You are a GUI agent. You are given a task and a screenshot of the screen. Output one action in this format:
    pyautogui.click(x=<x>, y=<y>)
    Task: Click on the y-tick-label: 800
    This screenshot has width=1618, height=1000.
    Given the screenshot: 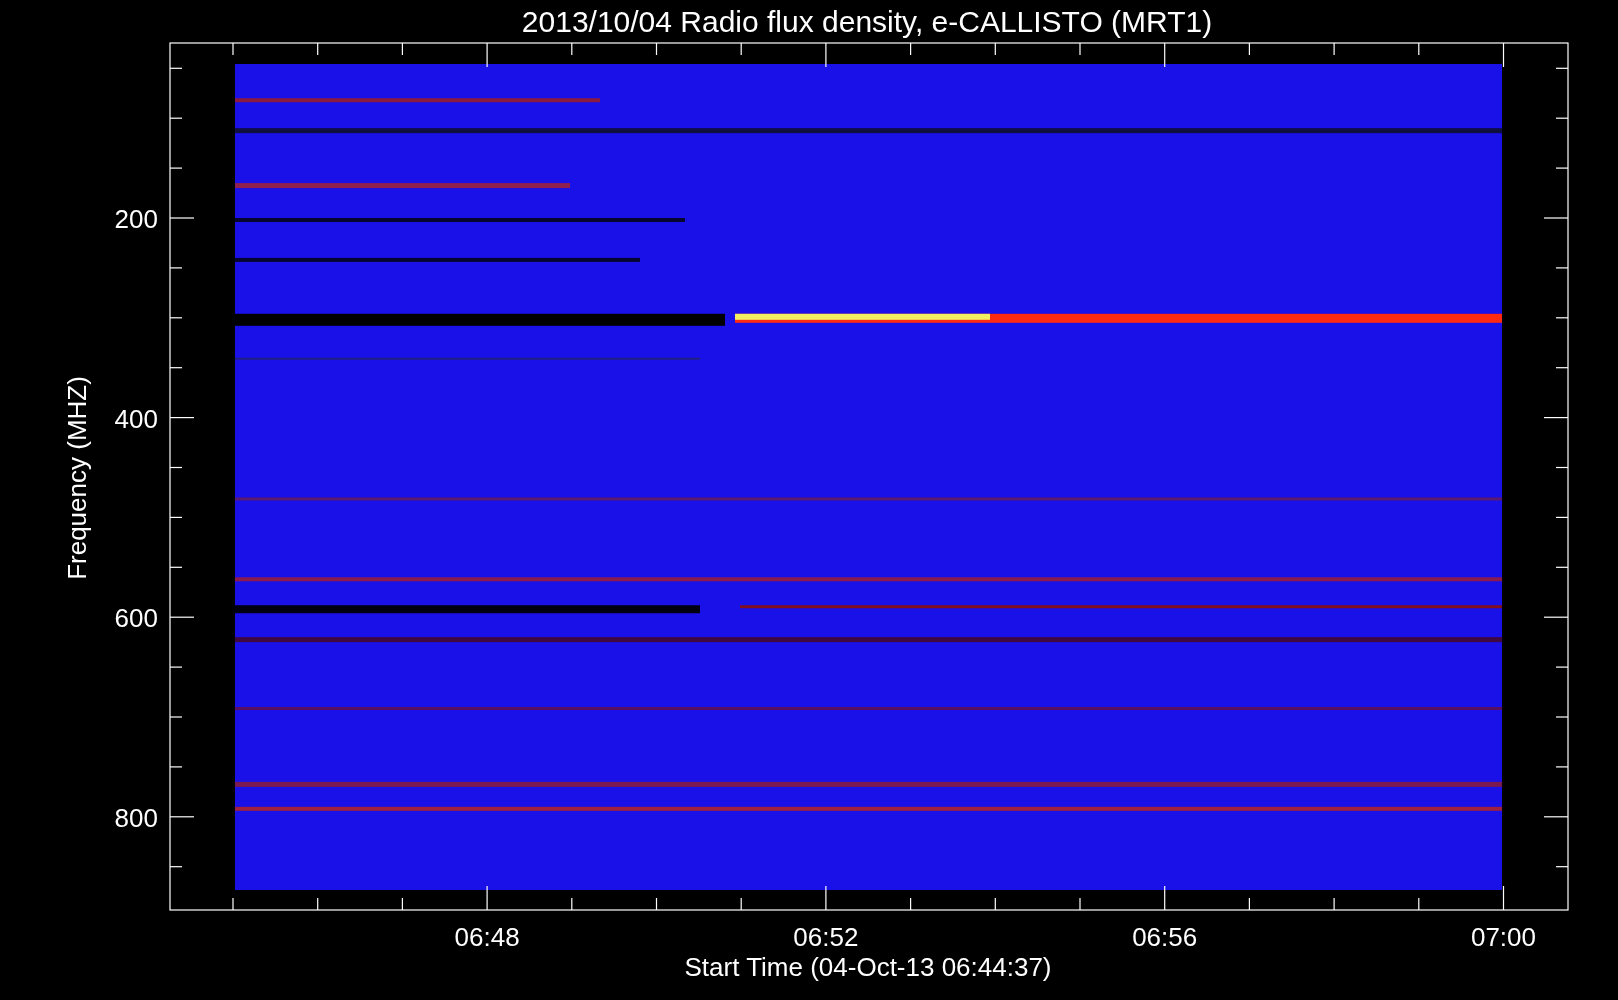 What is the action you would take?
    pyautogui.click(x=136, y=817)
    